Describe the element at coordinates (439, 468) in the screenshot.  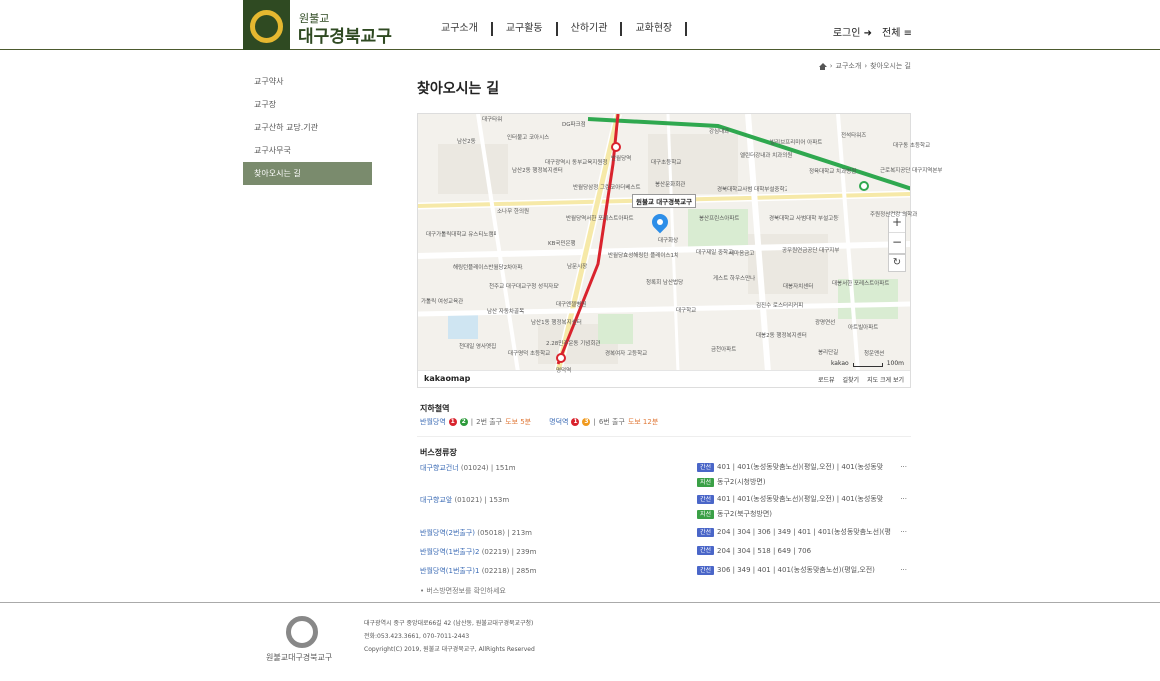
I see `bus-stop-name: 대구향교건너` at that location.